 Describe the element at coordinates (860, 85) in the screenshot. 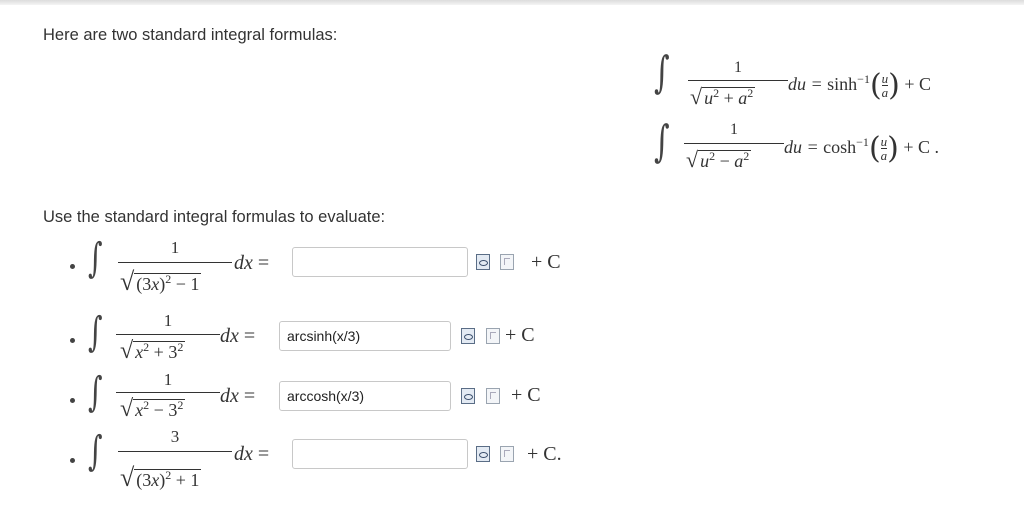

I see `formula-rhs: du = sinh−1(u a) + C` at that location.